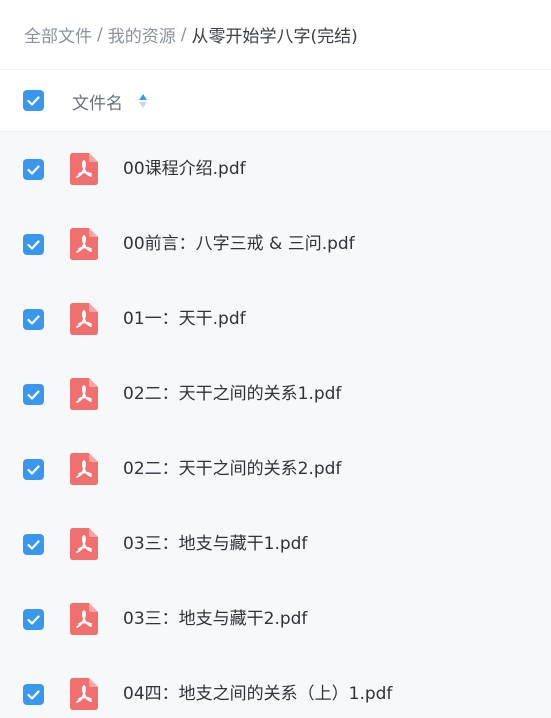 This screenshot has width=551, height=718. I want to click on file-row: 03三：地支与藏干1.pdf, so click(275, 544).